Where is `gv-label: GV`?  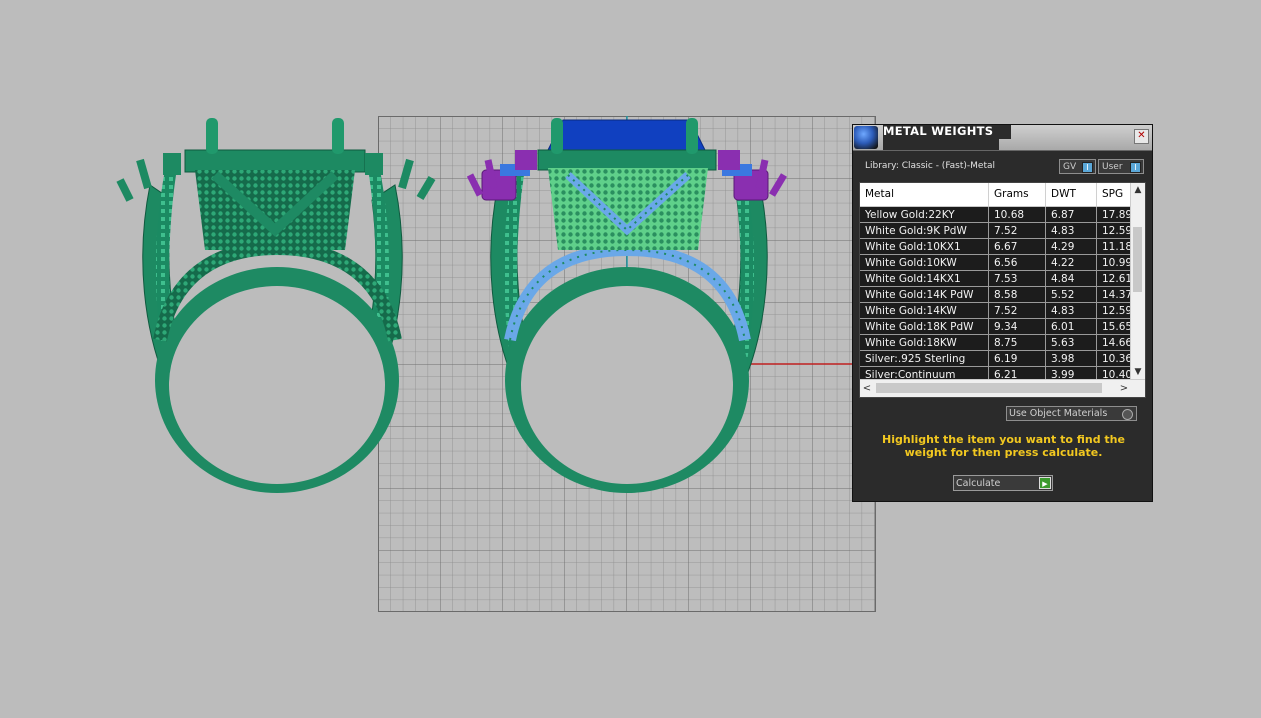
gv-label: GV is located at coordinates (1070, 167).